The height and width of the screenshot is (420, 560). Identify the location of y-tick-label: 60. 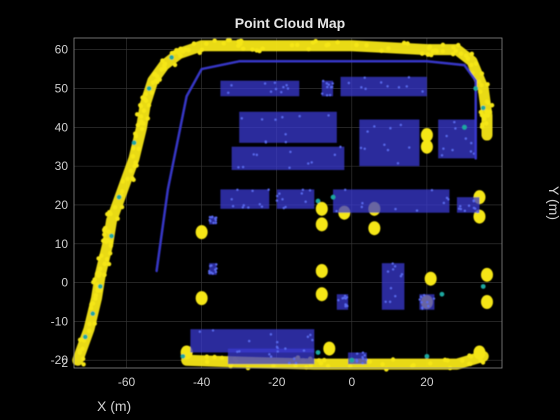
(62, 50).